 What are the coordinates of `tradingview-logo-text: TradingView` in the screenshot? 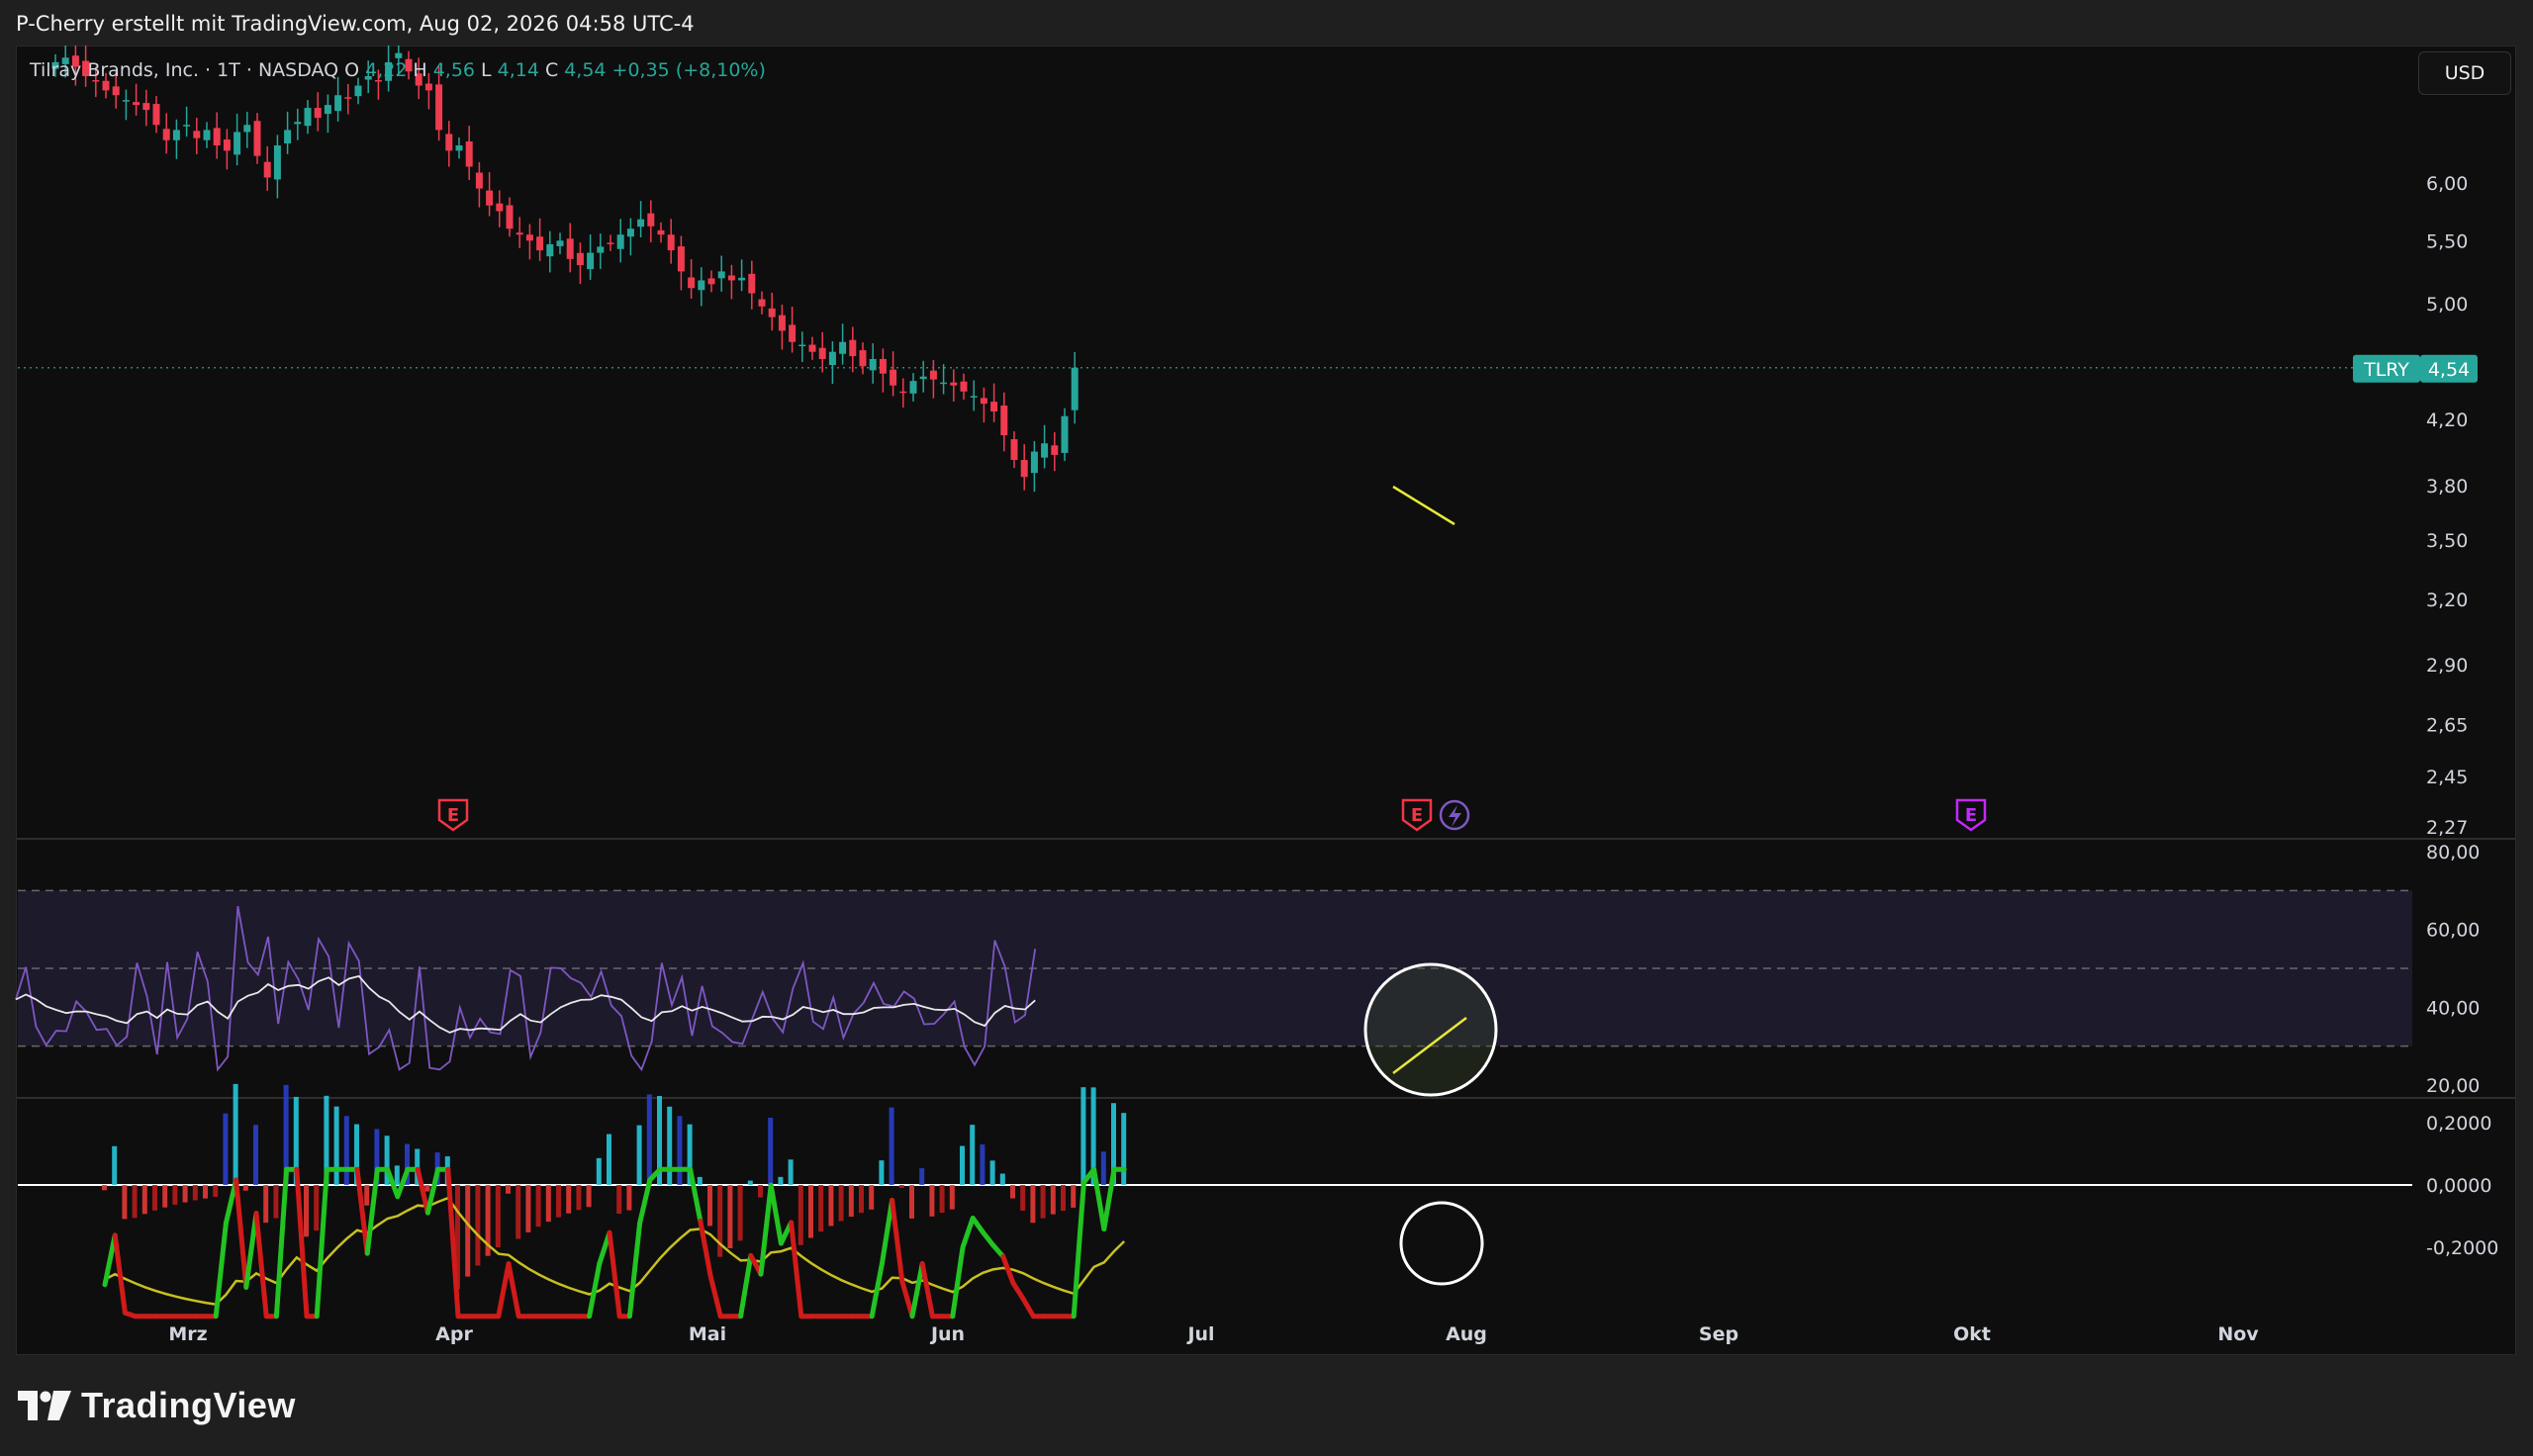 It's located at (189, 1405).